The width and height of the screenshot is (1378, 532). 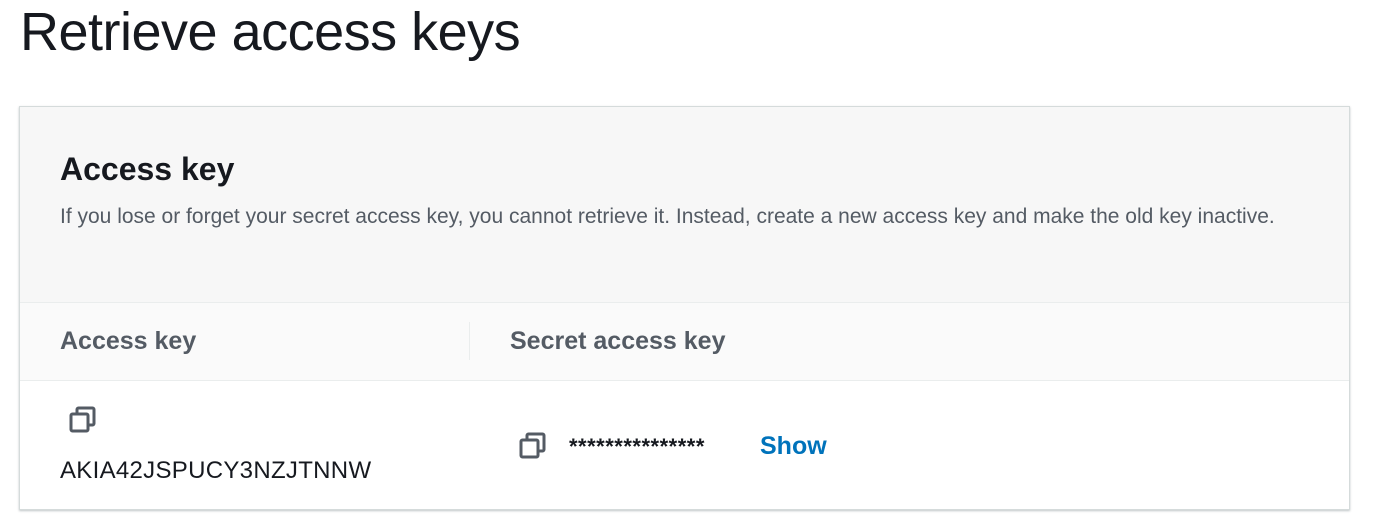 What do you see at coordinates (128, 341) in the screenshot?
I see `column-header-access-key: Access key` at bounding box center [128, 341].